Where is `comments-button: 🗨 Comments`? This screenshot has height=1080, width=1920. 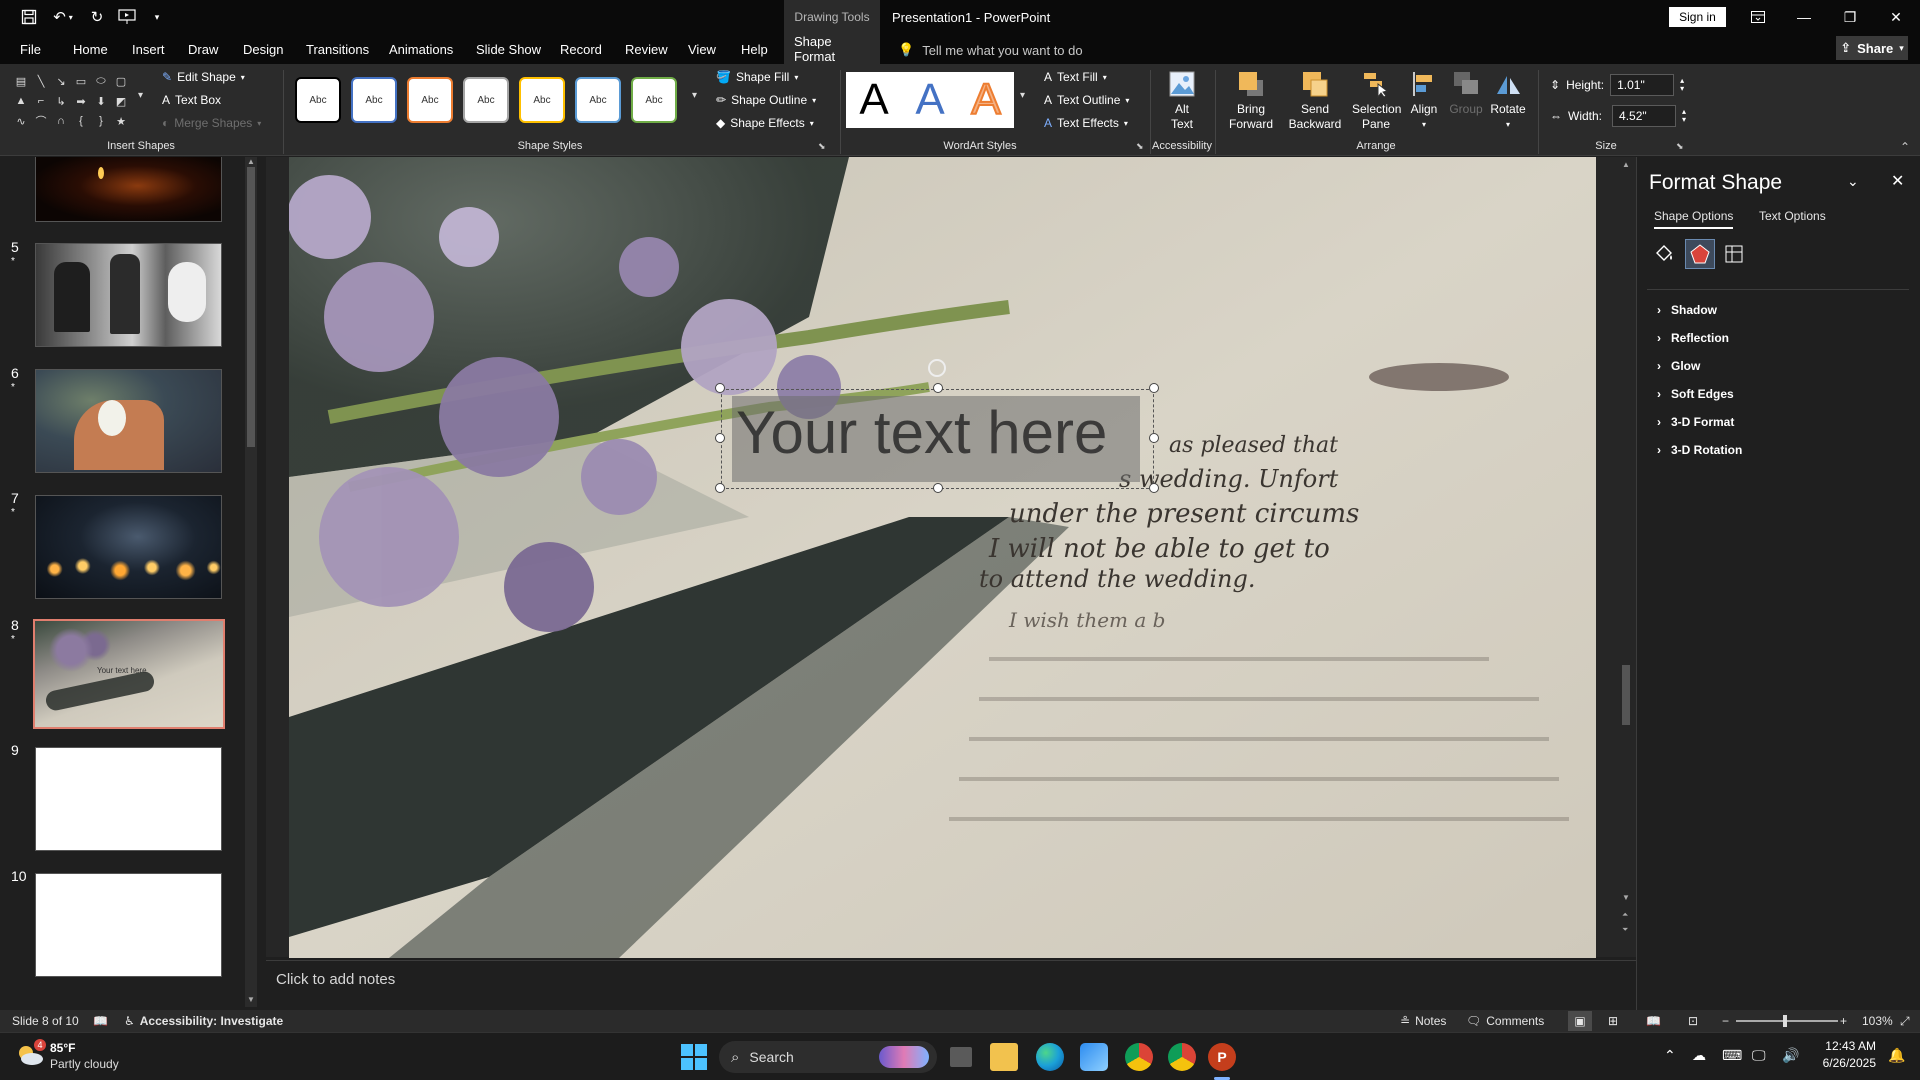
comments-button: 🗨 Comments is located at coordinates (1505, 1021).